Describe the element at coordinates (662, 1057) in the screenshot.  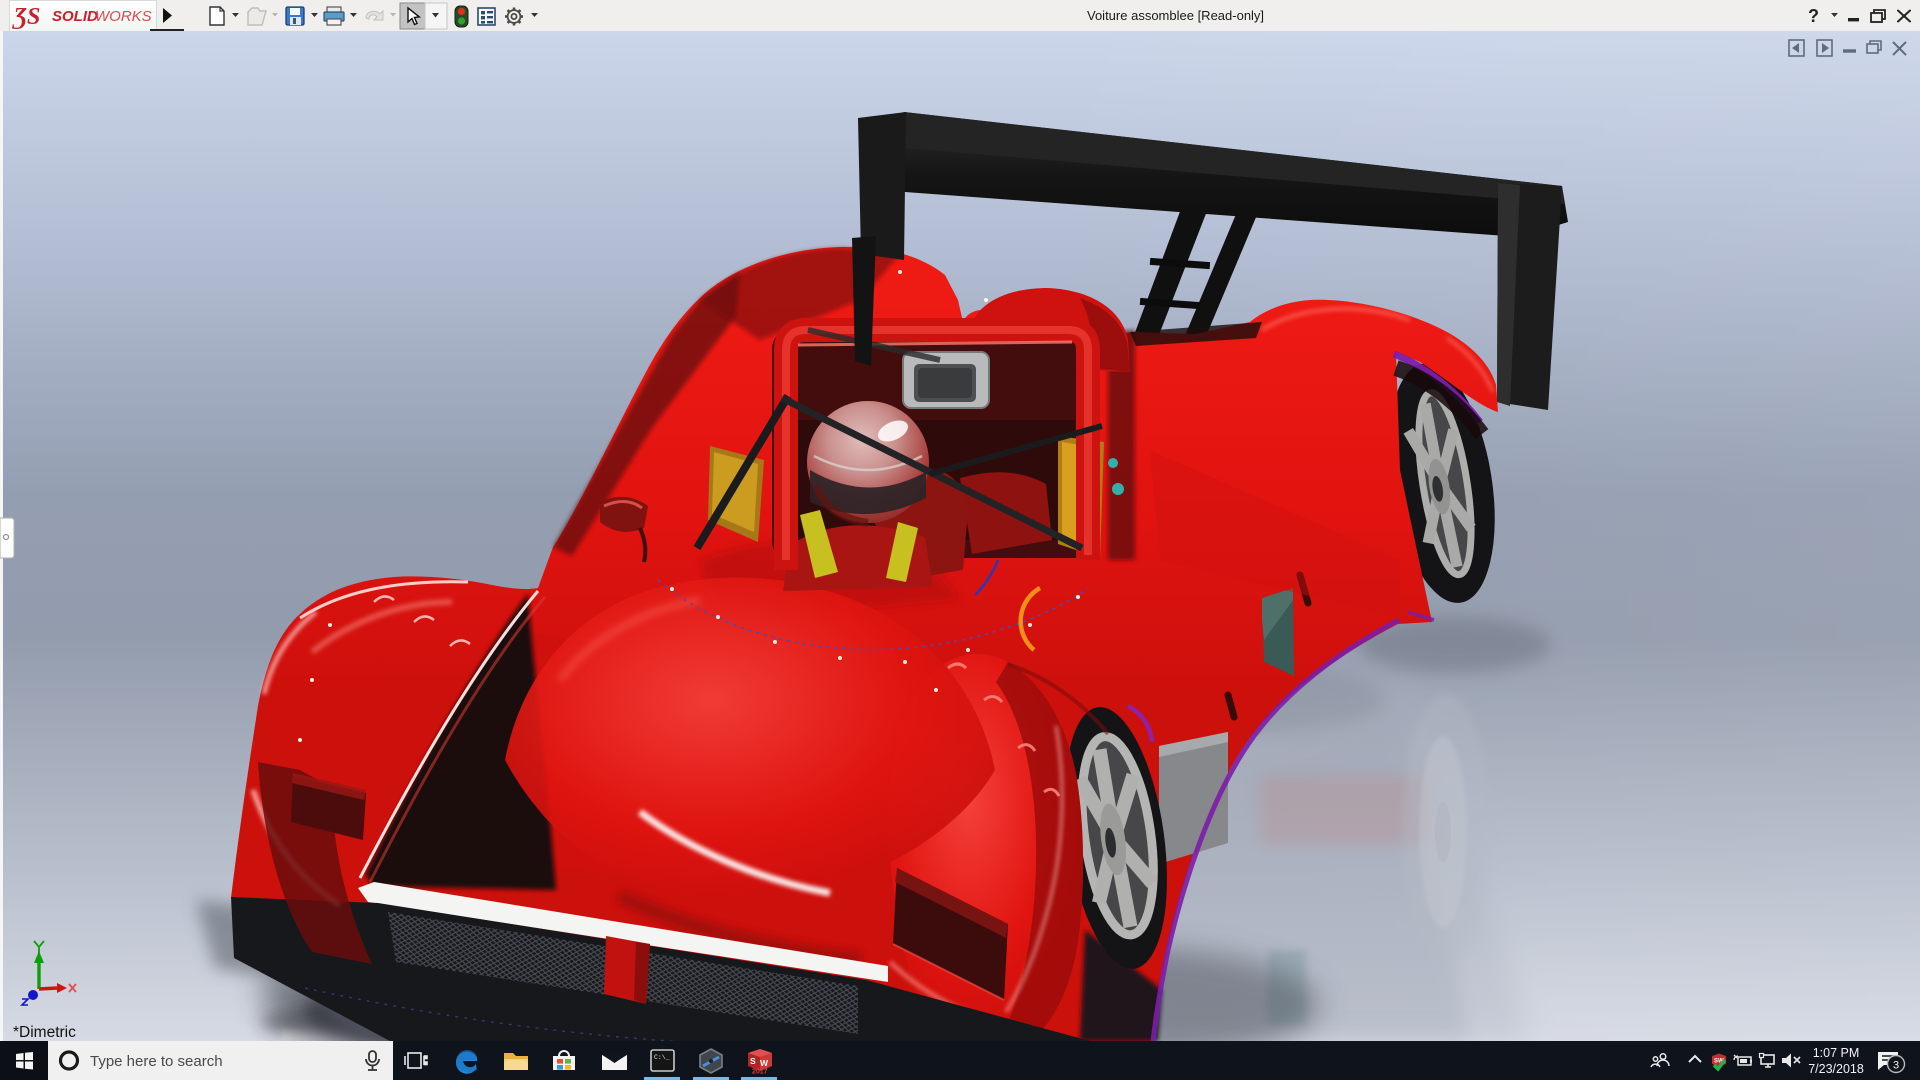
I see `svg-text: C:\_` at that location.